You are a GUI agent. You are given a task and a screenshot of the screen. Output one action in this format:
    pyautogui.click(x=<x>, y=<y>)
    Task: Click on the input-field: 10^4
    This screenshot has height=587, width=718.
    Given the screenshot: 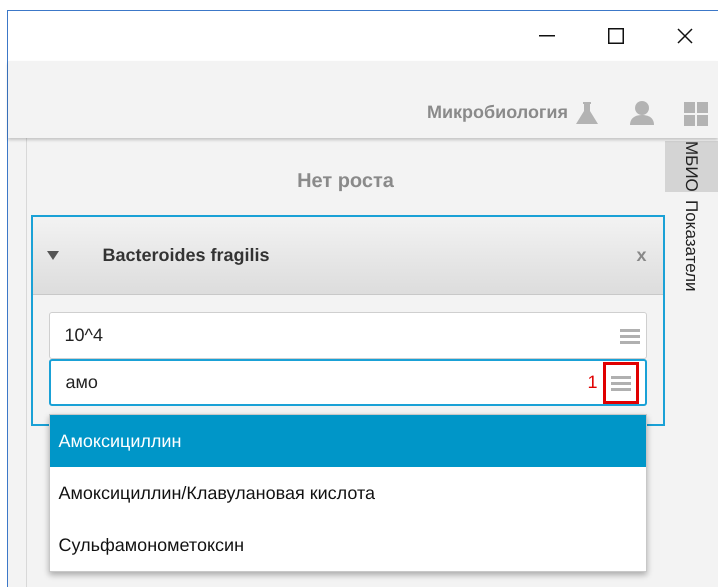 What is the action you would take?
    pyautogui.click(x=347, y=335)
    